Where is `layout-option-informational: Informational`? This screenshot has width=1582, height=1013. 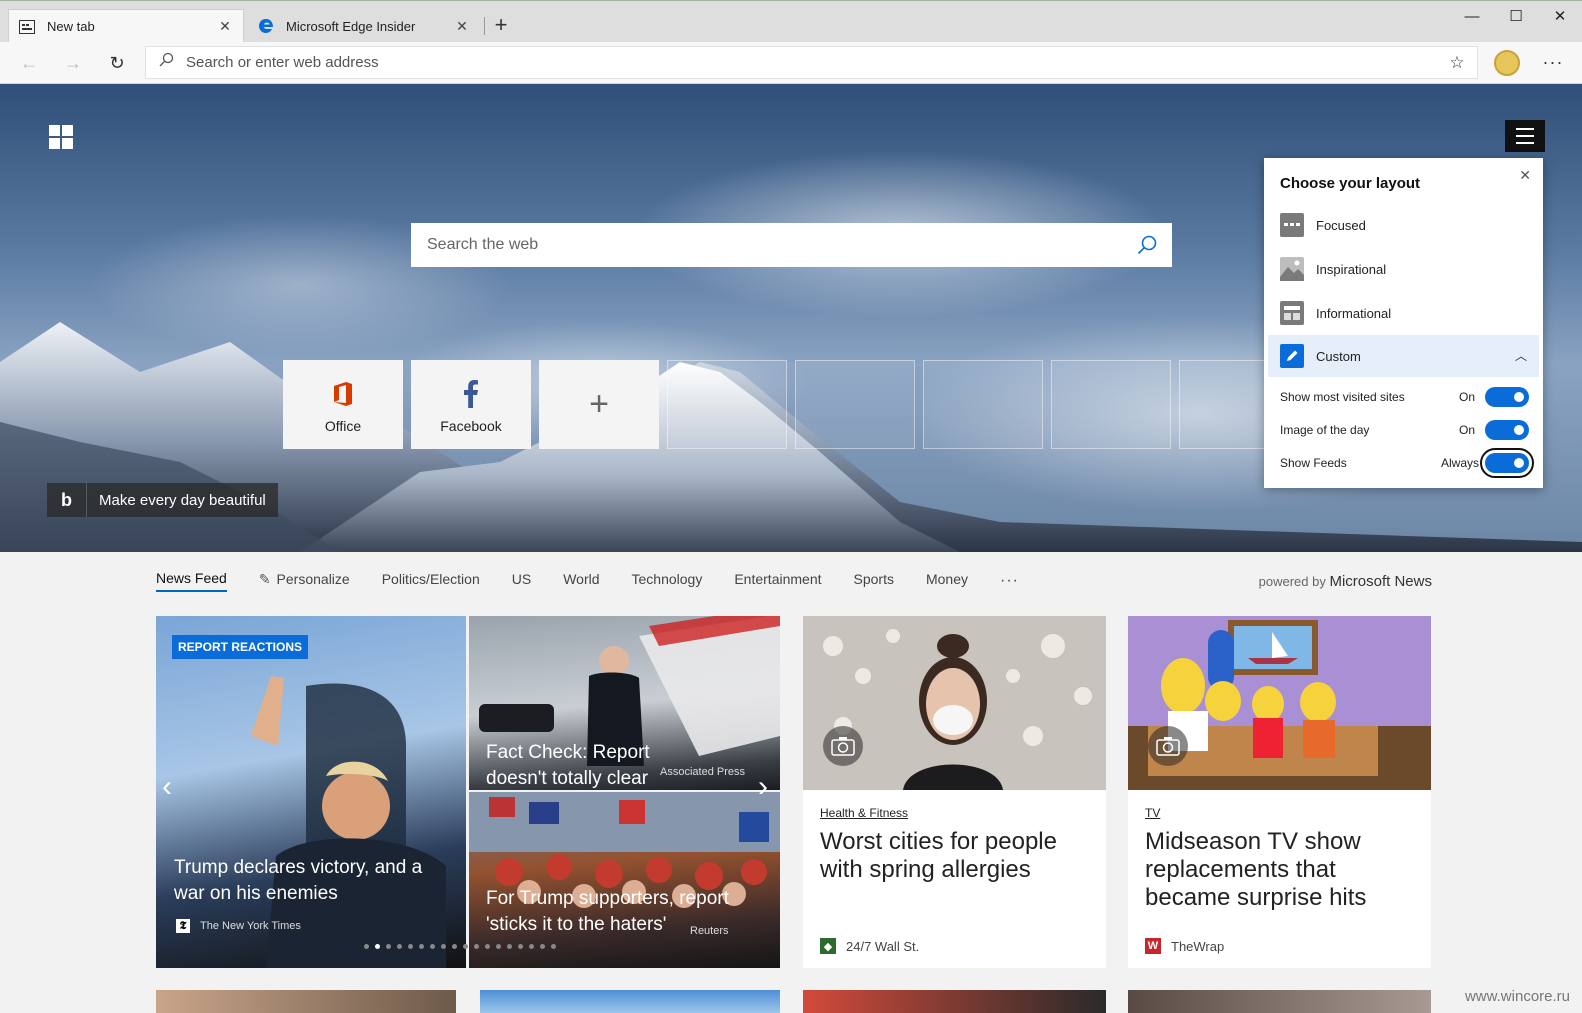 layout-option-informational: Informational is located at coordinates (1403, 313).